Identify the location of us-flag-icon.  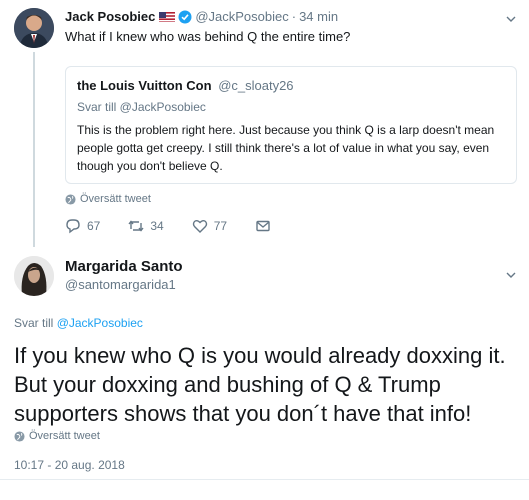
(167, 16).